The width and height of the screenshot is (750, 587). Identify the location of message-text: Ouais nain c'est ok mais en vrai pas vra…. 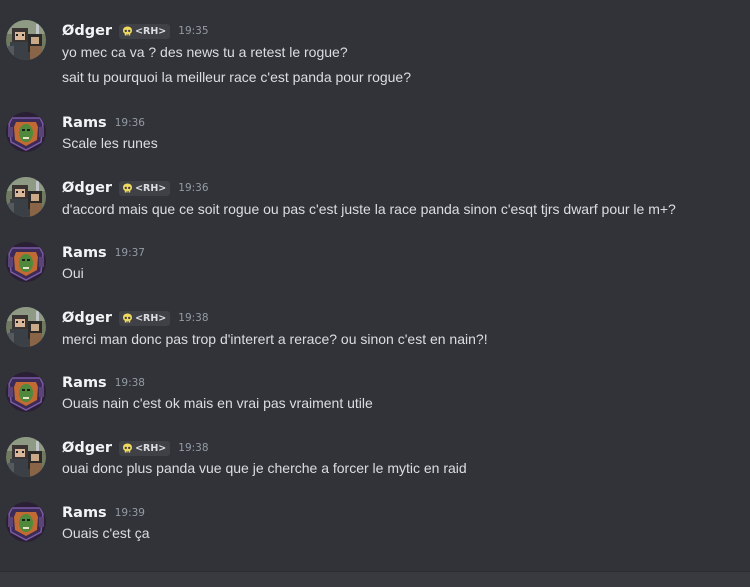
(217, 403).